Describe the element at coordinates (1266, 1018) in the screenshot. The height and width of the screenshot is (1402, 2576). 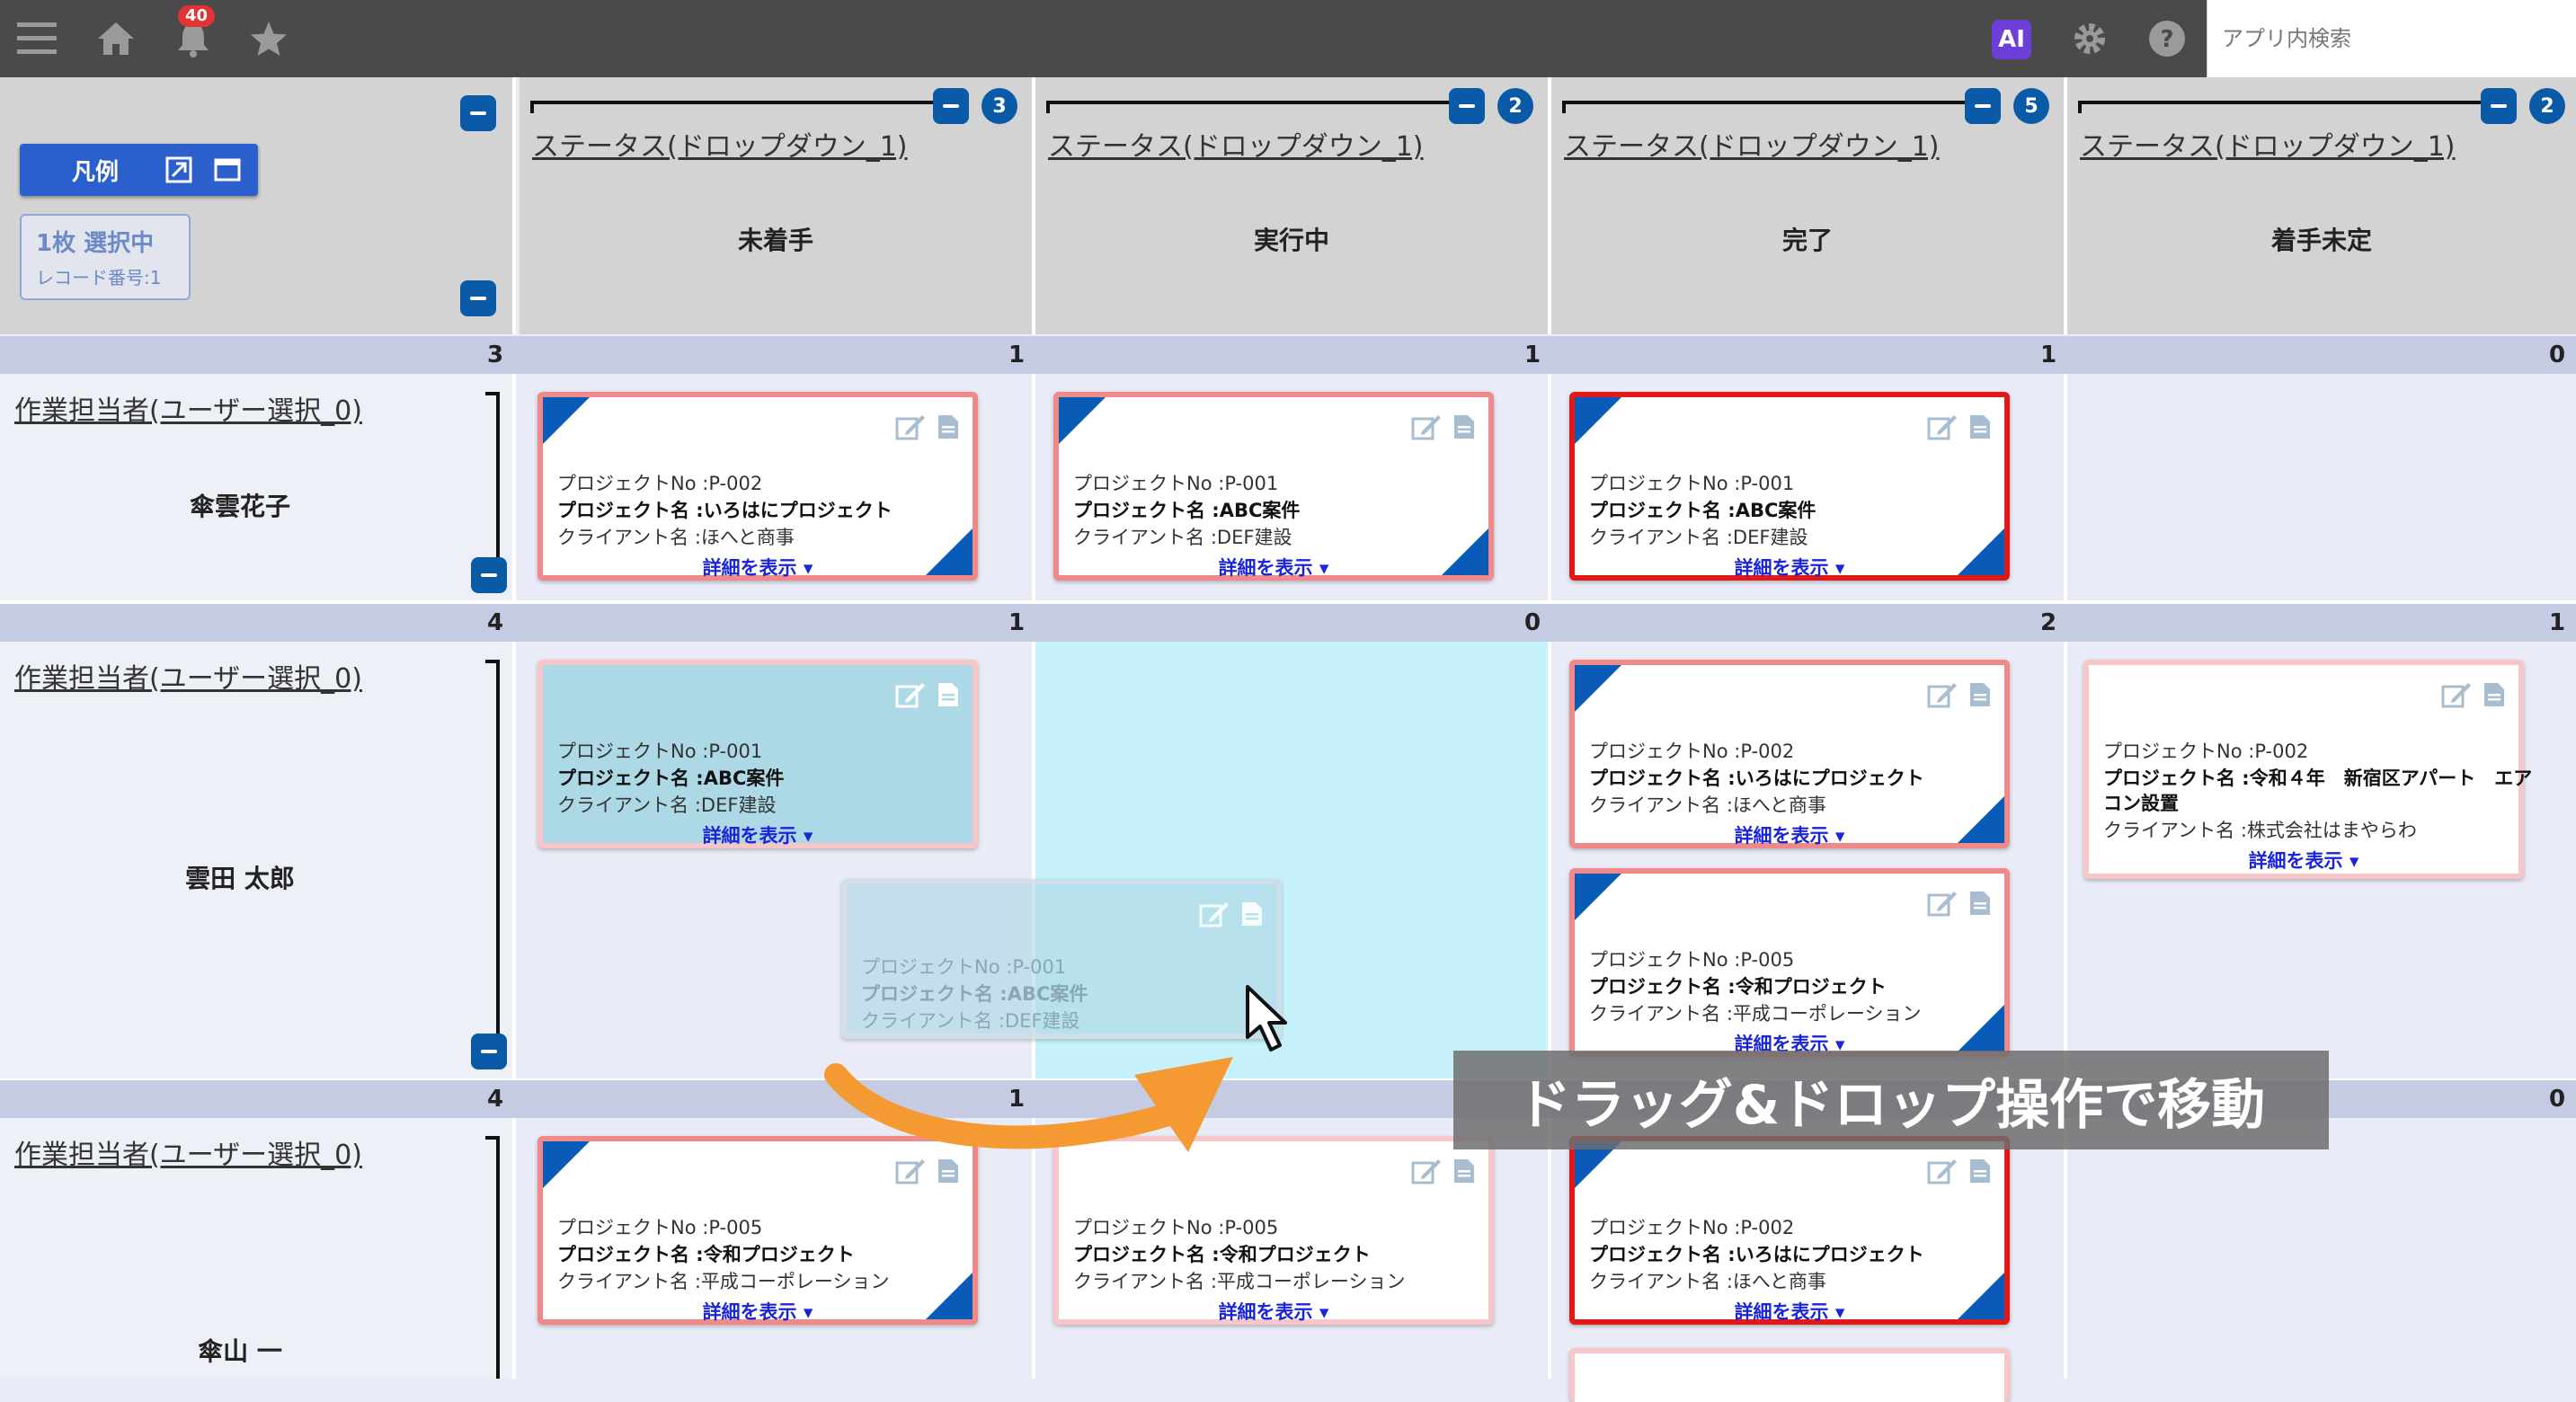
I see `mouse-cursor-icon` at that location.